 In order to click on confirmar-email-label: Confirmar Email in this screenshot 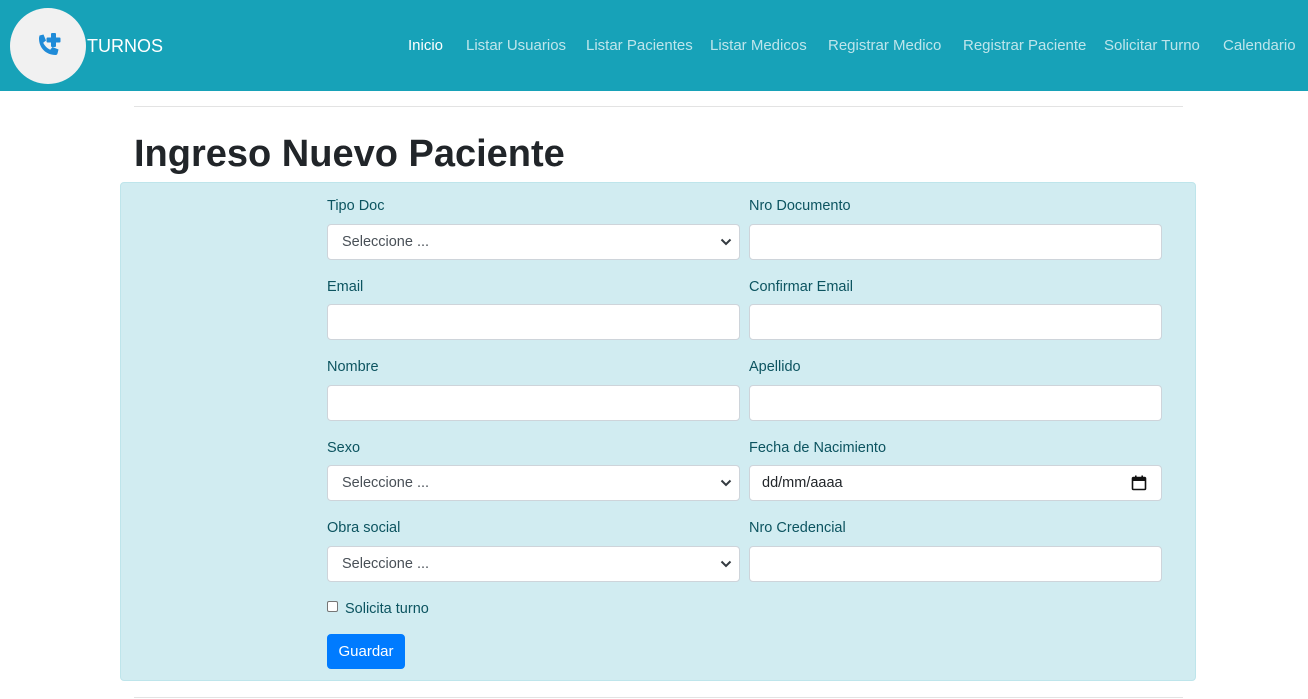, I will do `click(801, 287)`.